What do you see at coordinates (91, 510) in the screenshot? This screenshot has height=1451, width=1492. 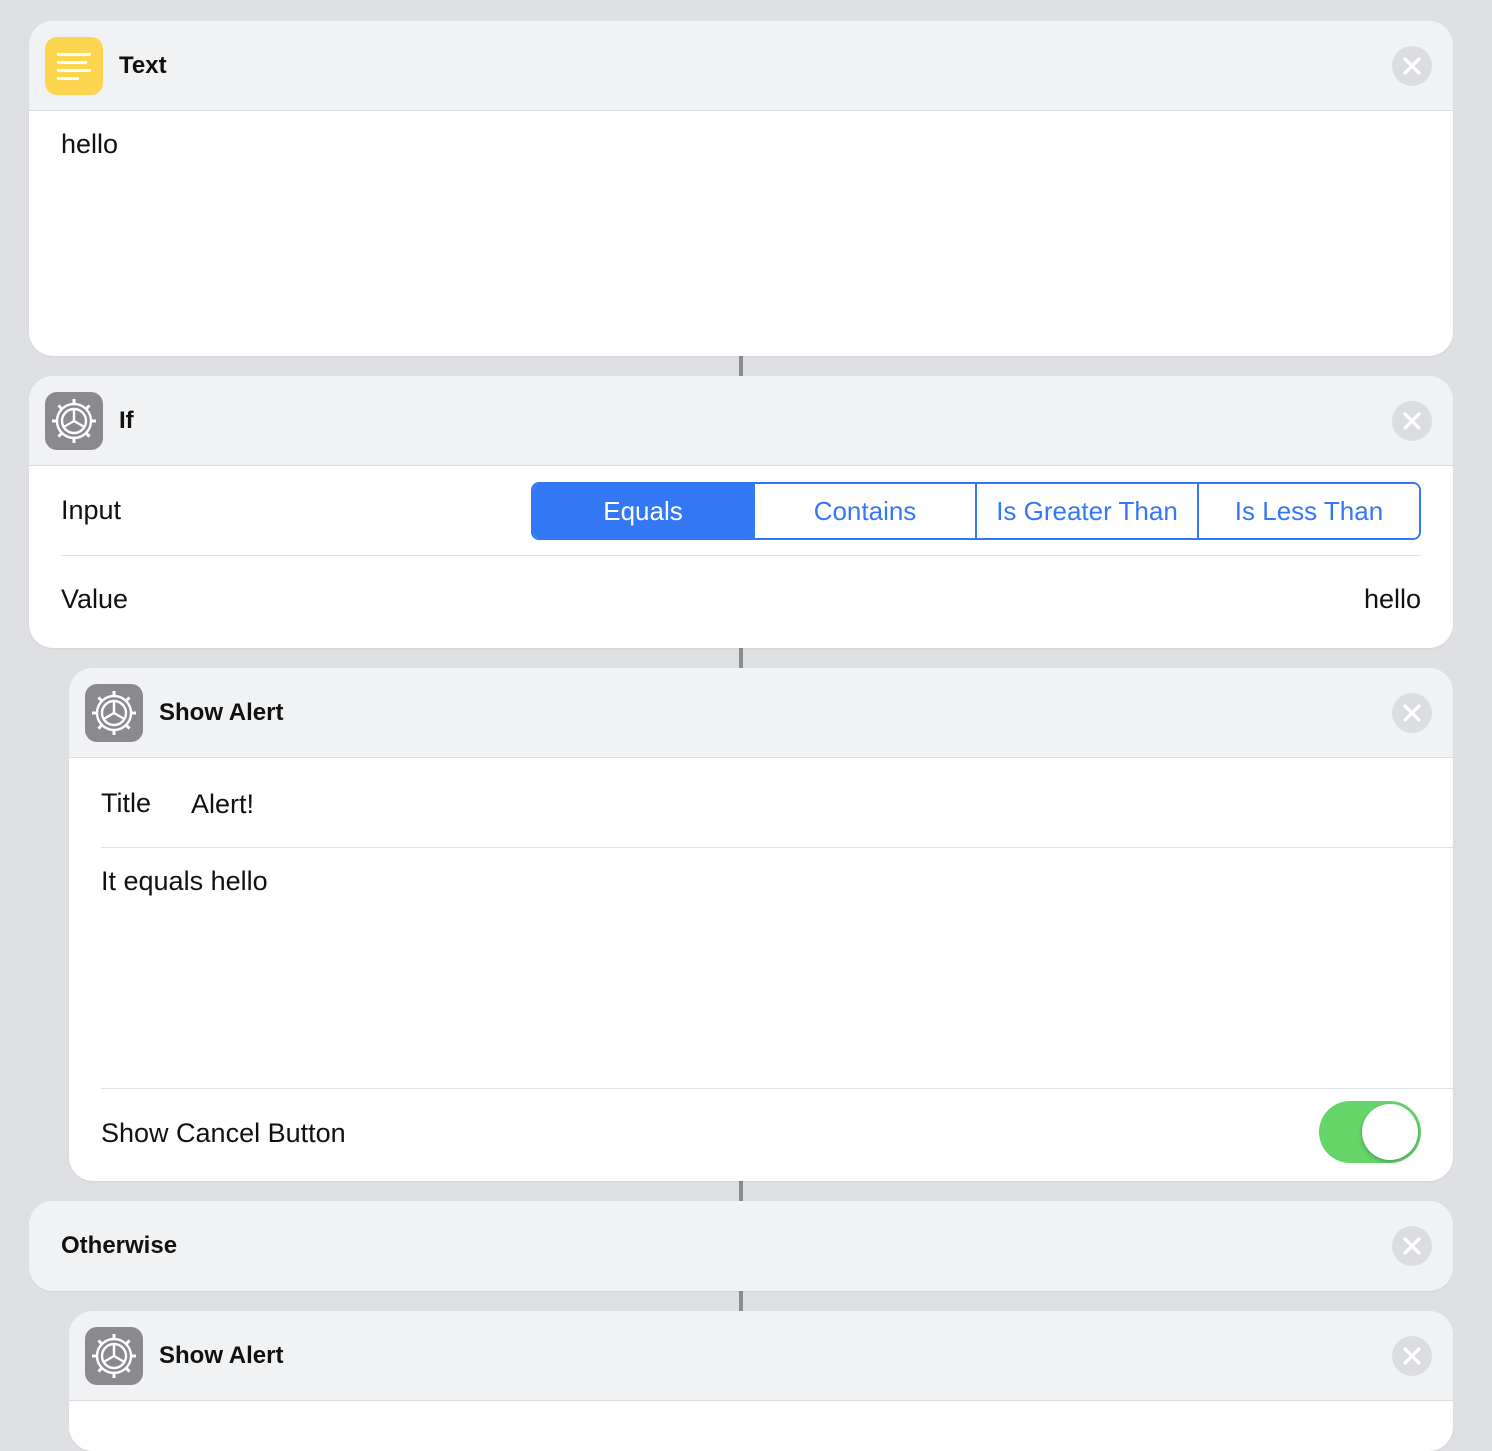 I see `input-label: Input` at bounding box center [91, 510].